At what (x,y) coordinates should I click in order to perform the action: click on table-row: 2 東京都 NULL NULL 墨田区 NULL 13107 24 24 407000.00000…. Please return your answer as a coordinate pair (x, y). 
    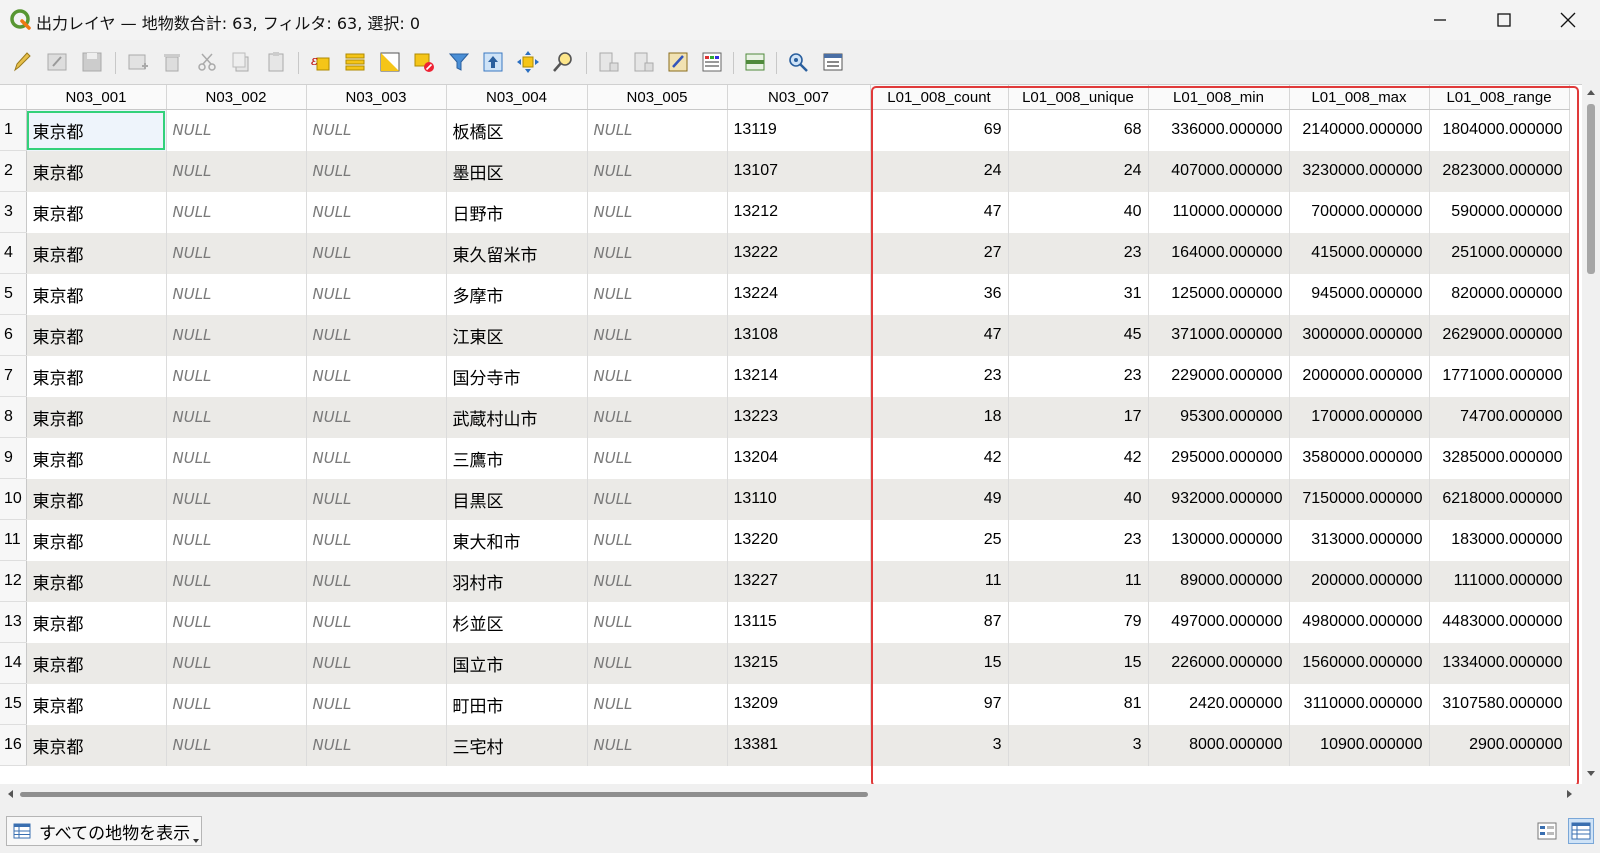
    Looking at the image, I should click on (785, 171).